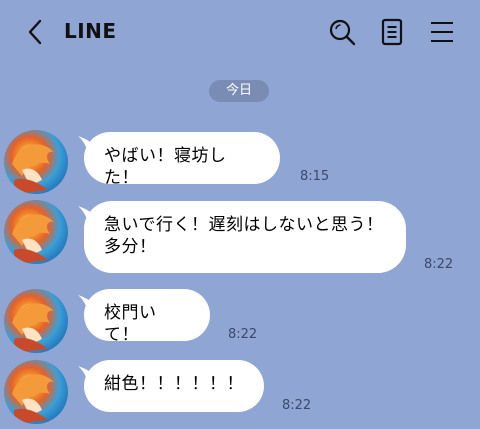 The width and height of the screenshot is (480, 429). What do you see at coordinates (239, 91) in the screenshot?
I see `date-separator-badge: 今日` at bounding box center [239, 91].